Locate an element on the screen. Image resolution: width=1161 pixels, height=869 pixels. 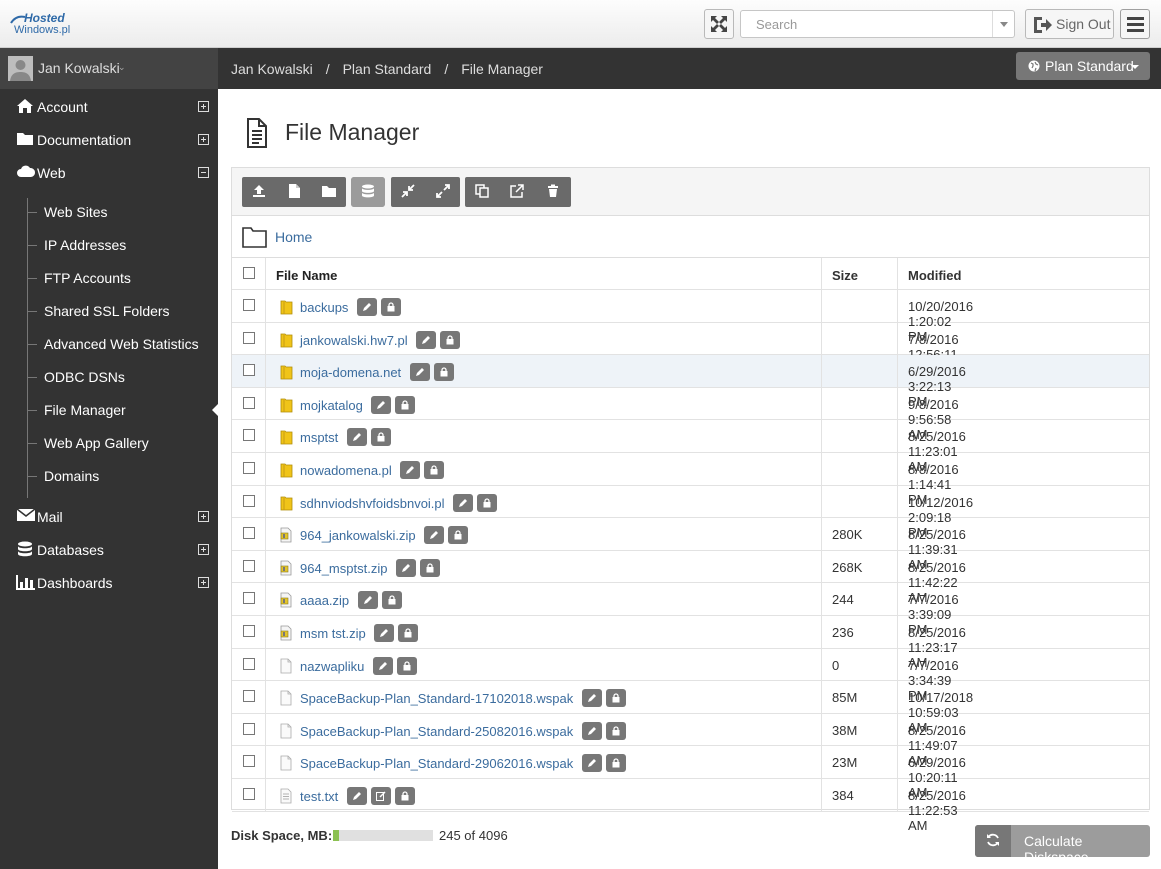
upload-button is located at coordinates (259, 192).